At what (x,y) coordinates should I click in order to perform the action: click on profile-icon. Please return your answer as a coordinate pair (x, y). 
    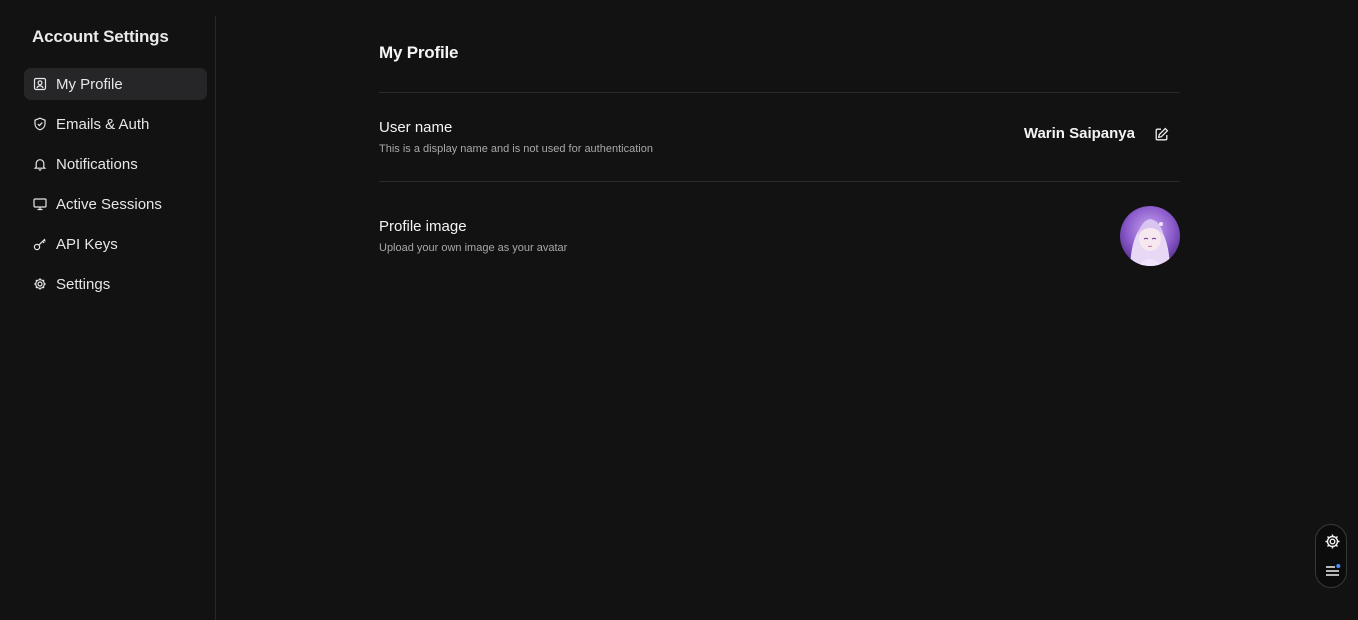
    Looking at the image, I should click on (40, 84).